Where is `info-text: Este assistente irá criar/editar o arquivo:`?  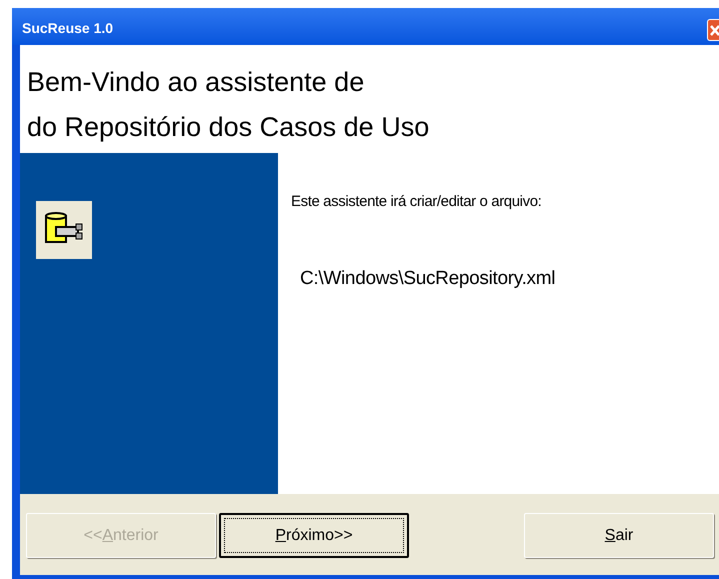 info-text: Este assistente irá criar/editar o arquivo: is located at coordinates (416, 202).